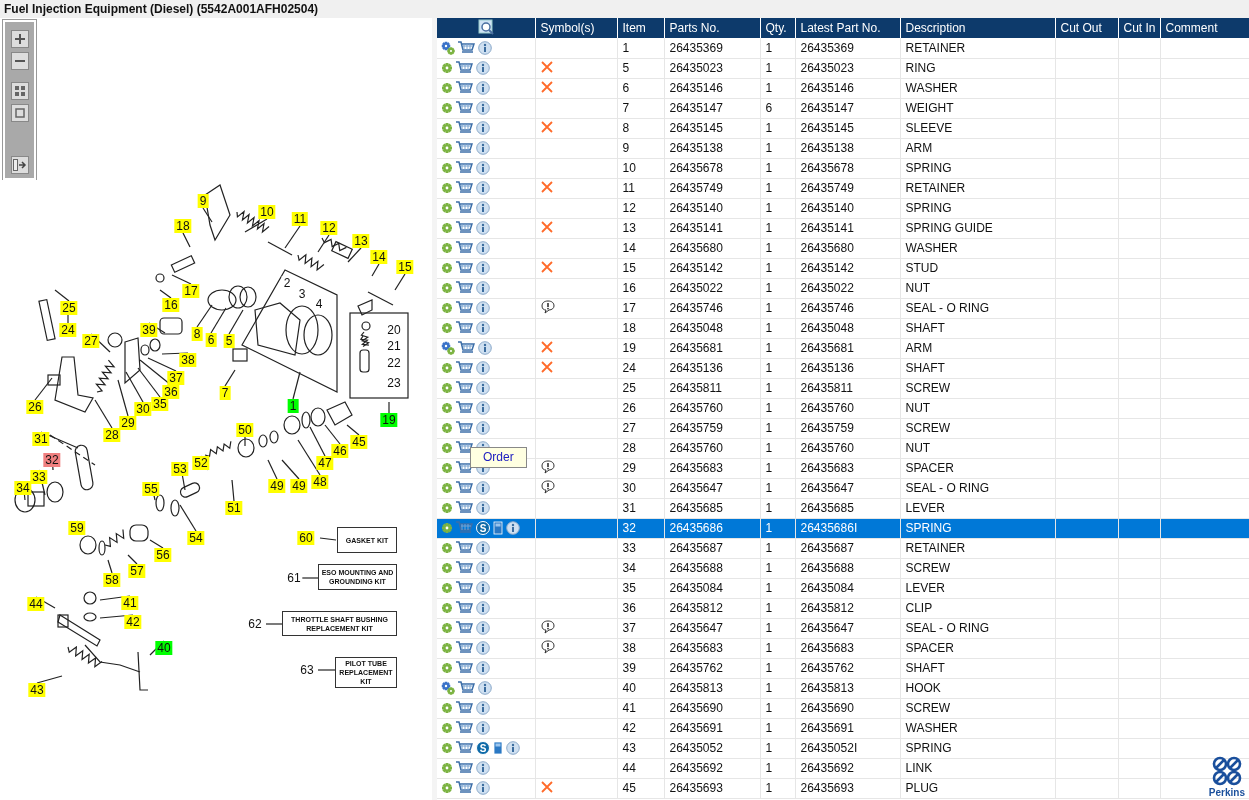  I want to click on parts-row: 37 26435647 1 26435647 SEAL - O RING, so click(843, 628).